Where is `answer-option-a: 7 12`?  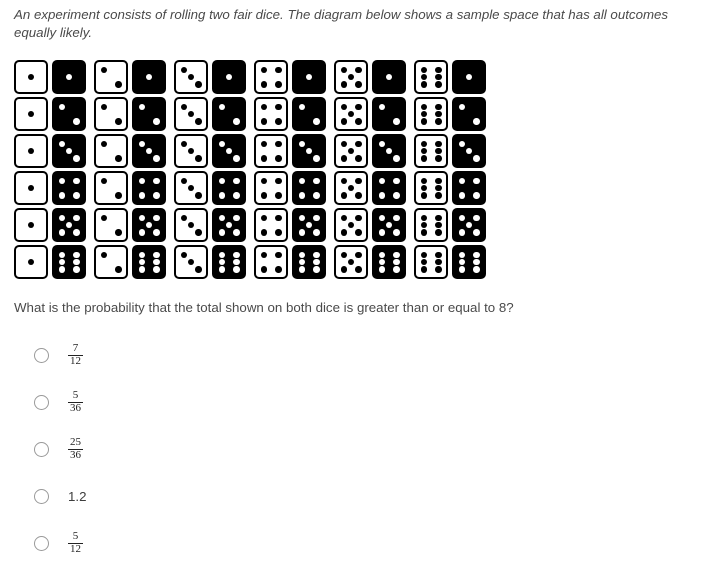 answer-option-a: 7 12 is located at coordinates (354, 355).